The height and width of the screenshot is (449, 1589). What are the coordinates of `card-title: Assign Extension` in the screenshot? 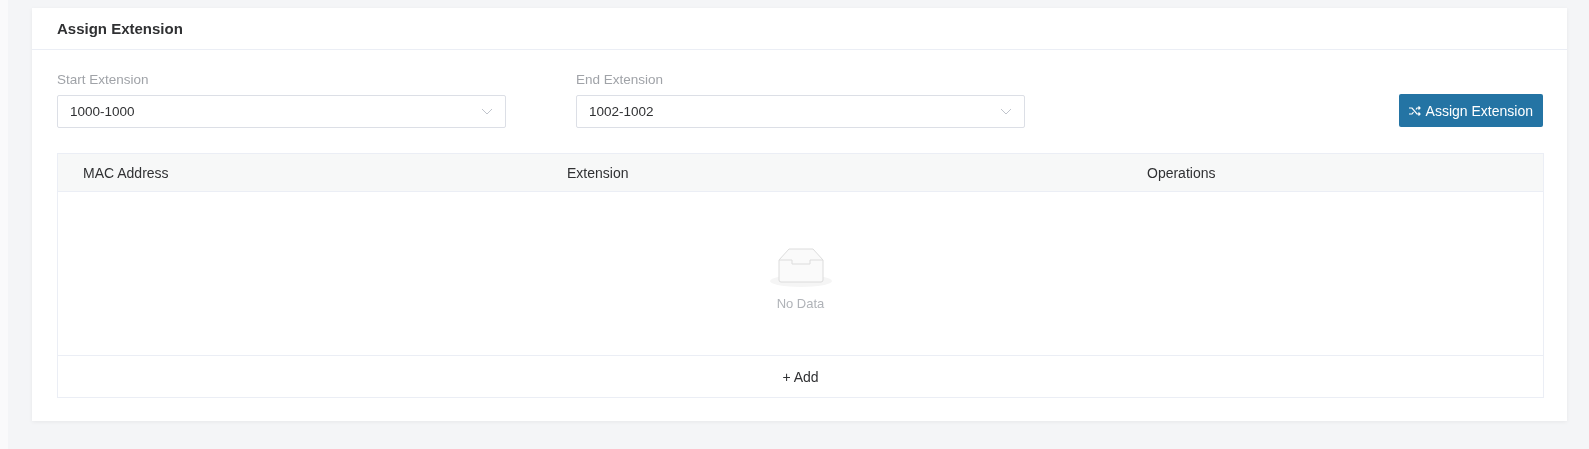 It's located at (120, 28).